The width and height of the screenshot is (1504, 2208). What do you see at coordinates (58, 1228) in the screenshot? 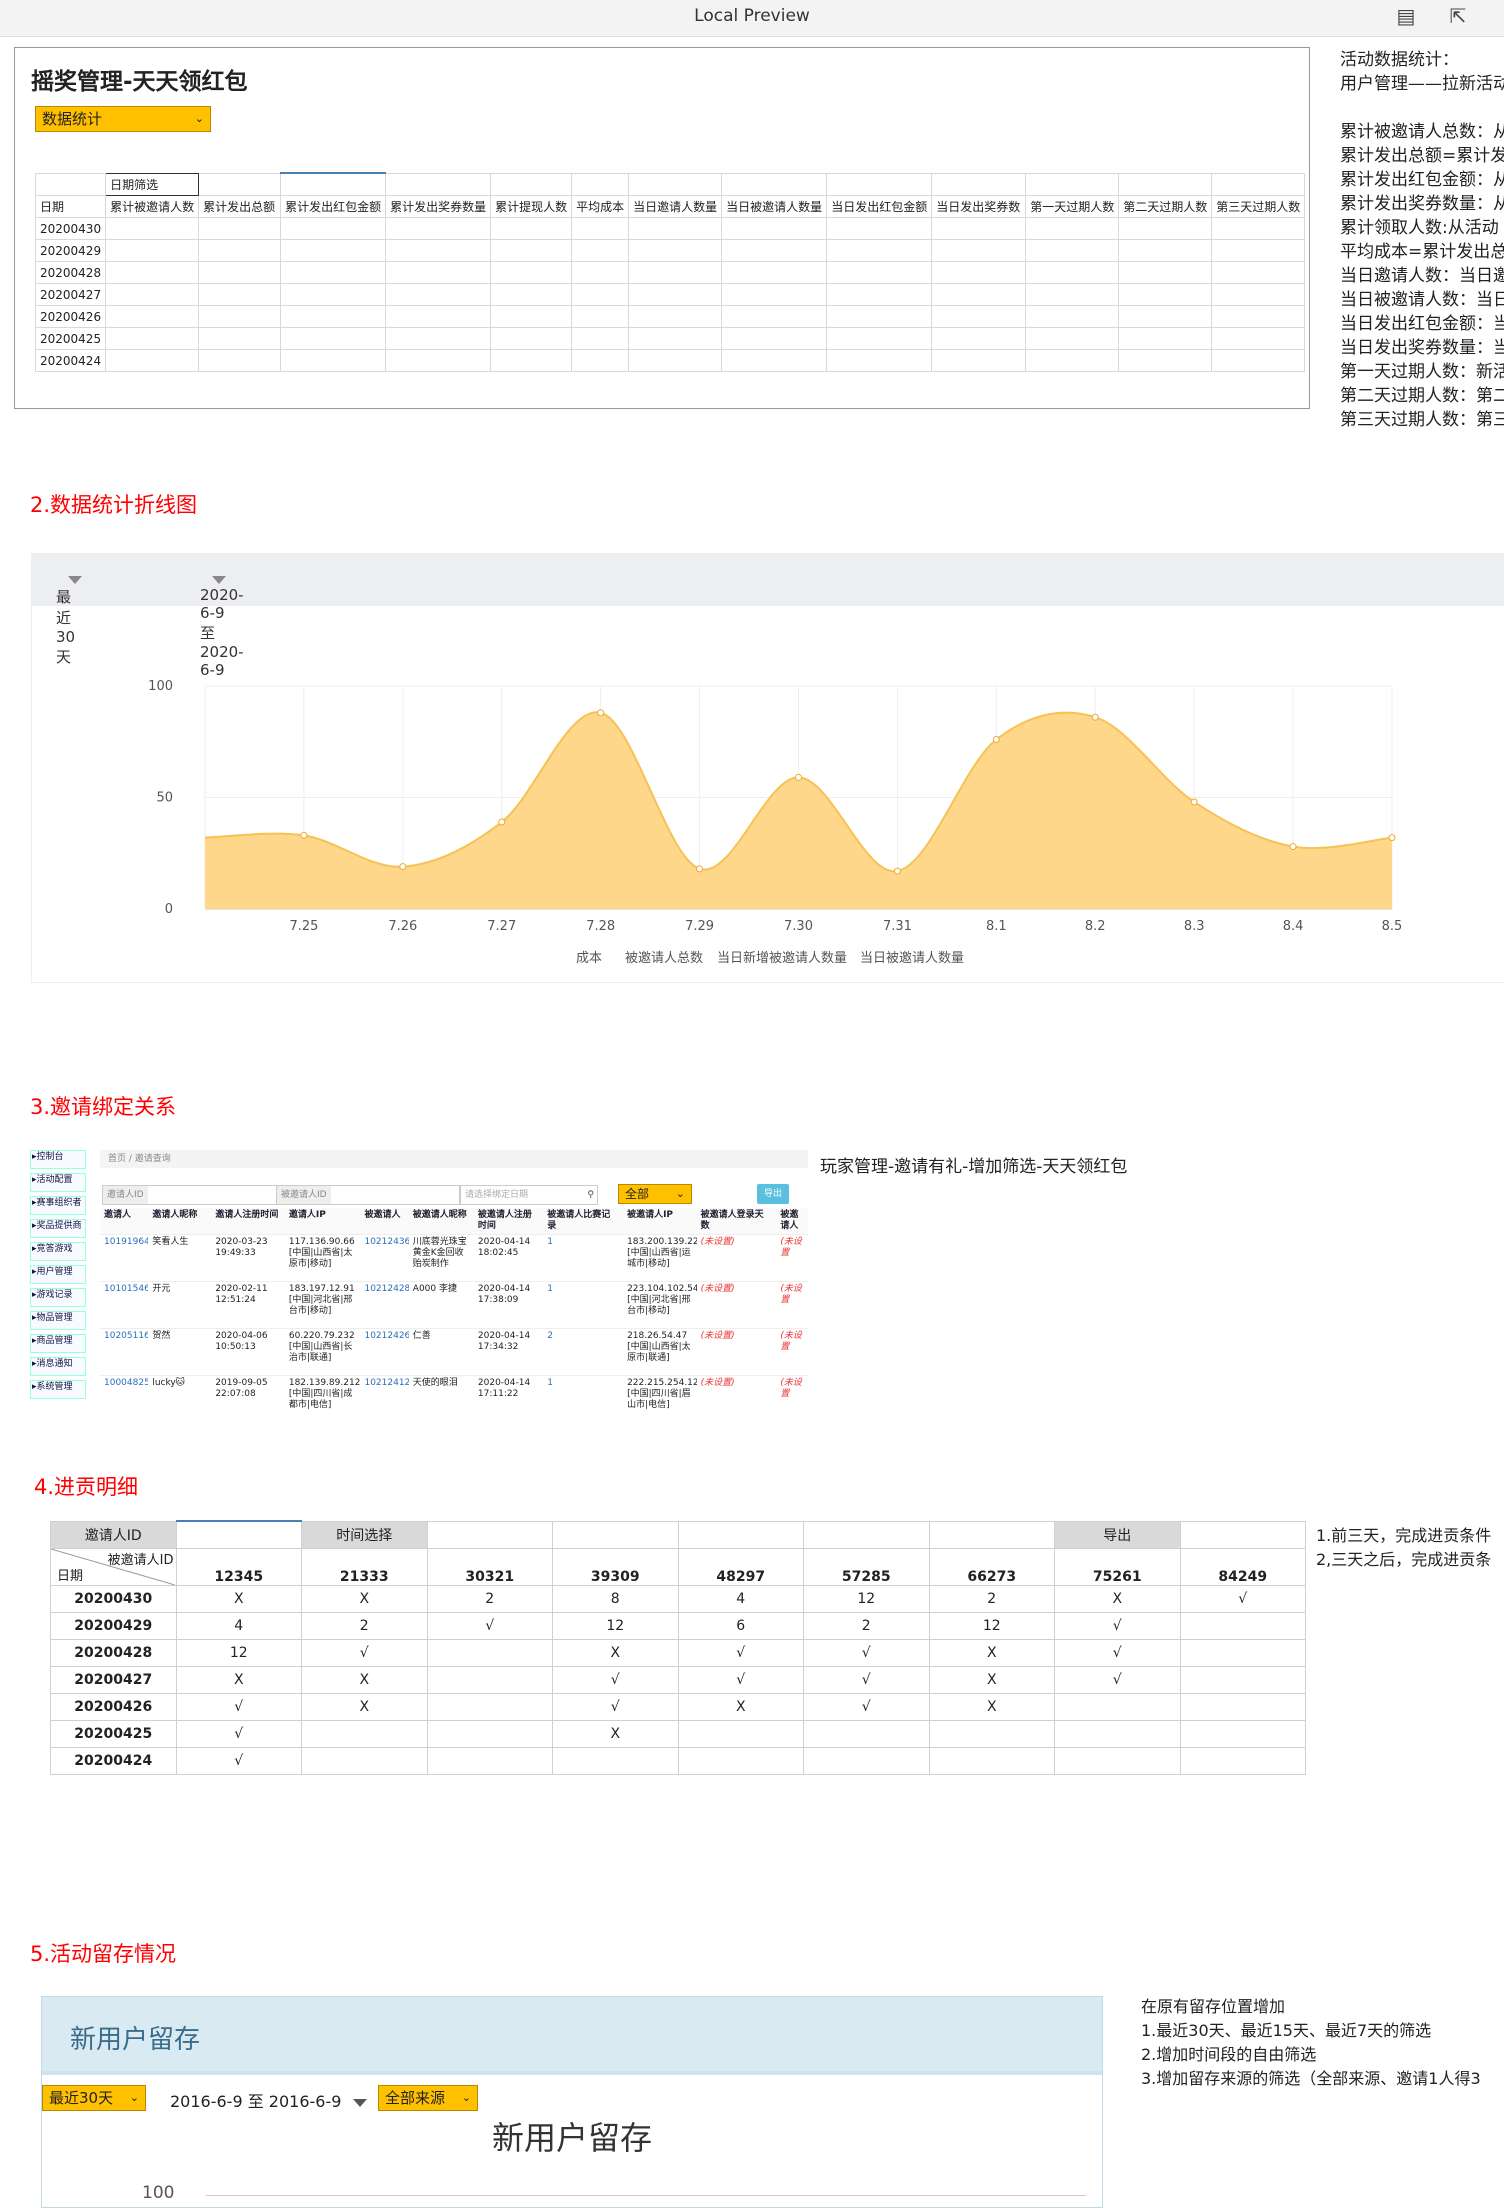
I see `sidebar-item: ▸奖品提供商` at bounding box center [58, 1228].